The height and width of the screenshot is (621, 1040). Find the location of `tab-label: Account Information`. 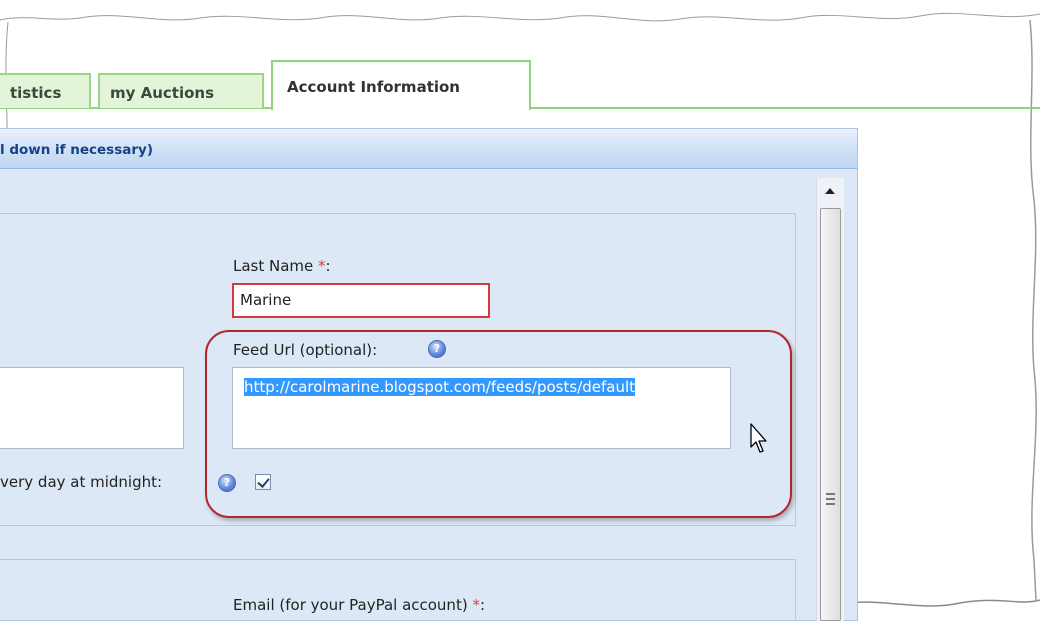

tab-label: Account Information is located at coordinates (373, 87).